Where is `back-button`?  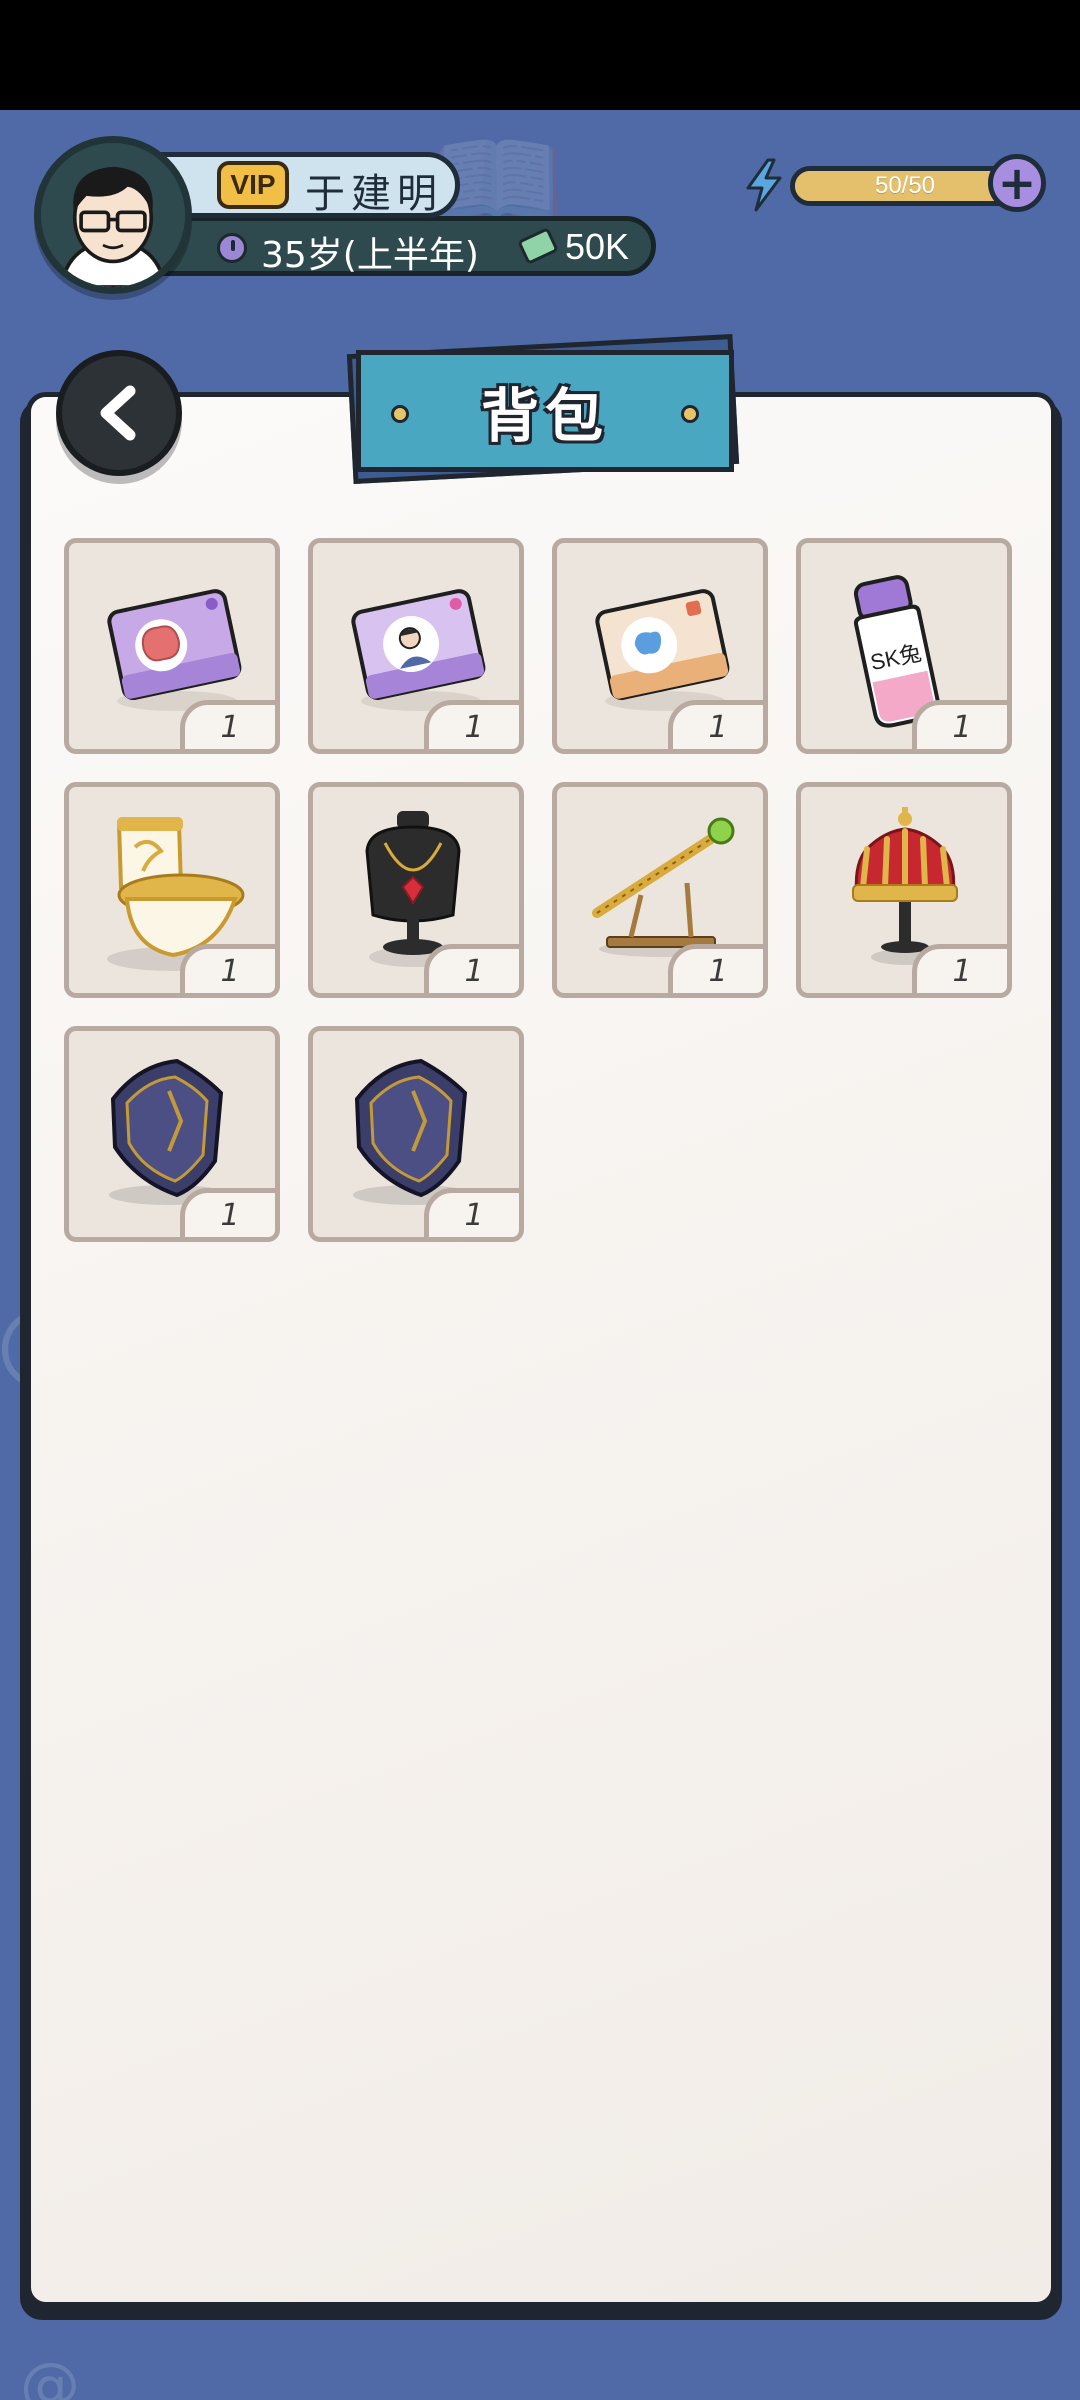
back-button is located at coordinates (119, 413).